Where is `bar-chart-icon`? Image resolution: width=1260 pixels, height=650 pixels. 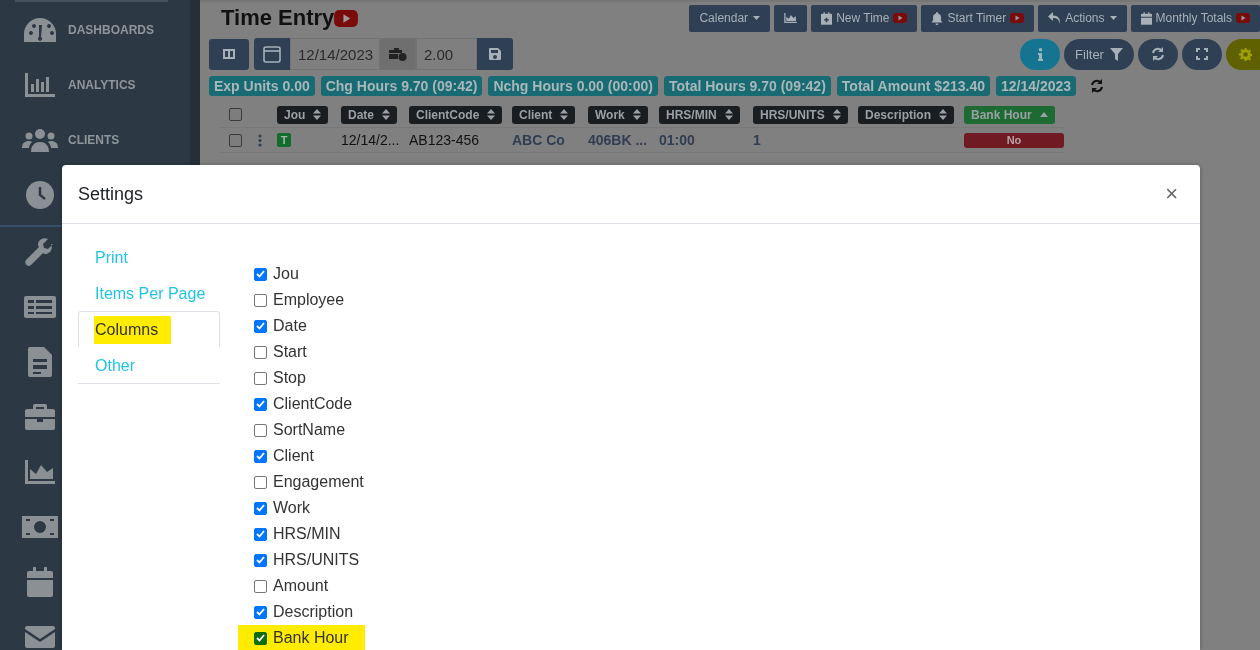 bar-chart-icon is located at coordinates (40, 84).